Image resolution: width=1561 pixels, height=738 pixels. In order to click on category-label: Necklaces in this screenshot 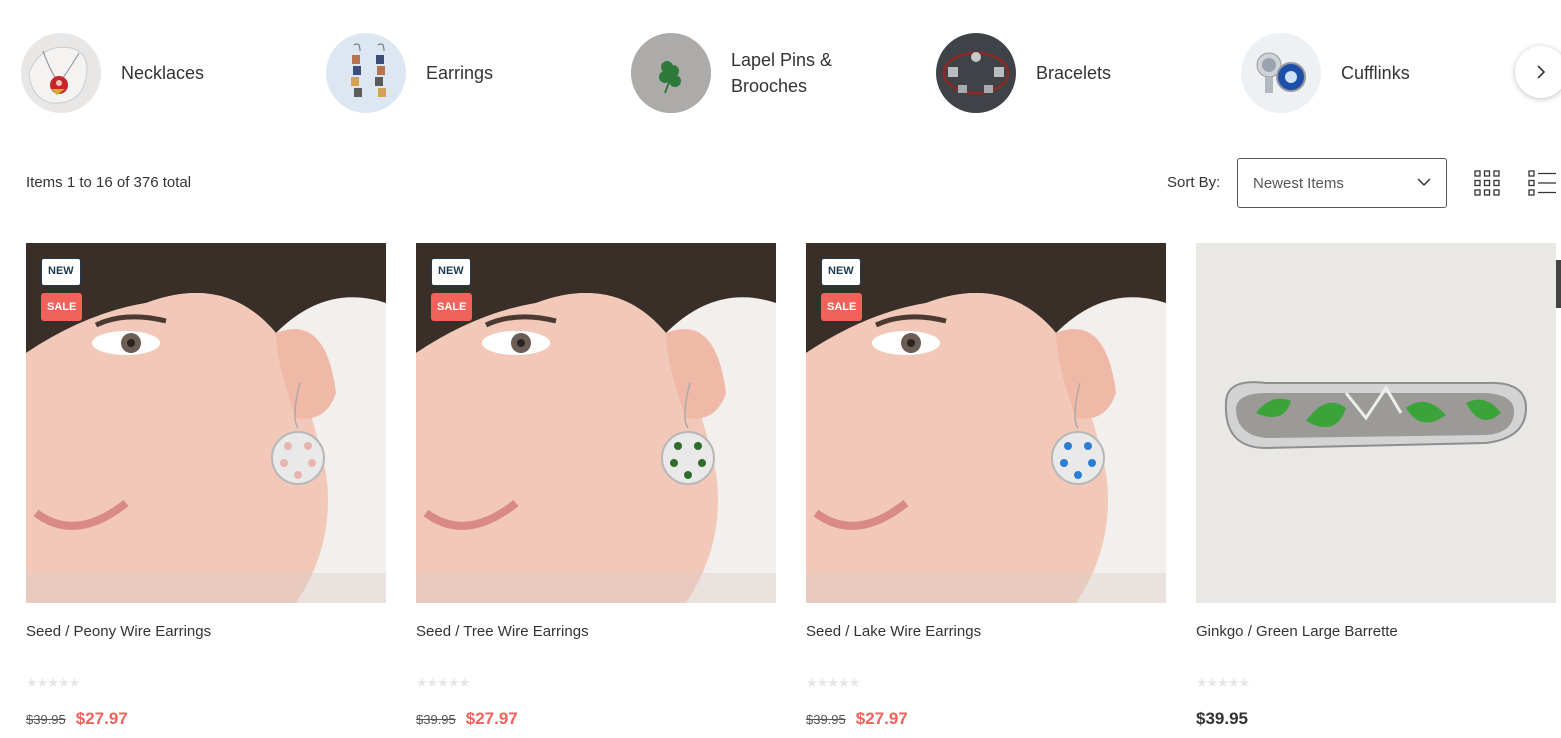, I will do `click(163, 73)`.